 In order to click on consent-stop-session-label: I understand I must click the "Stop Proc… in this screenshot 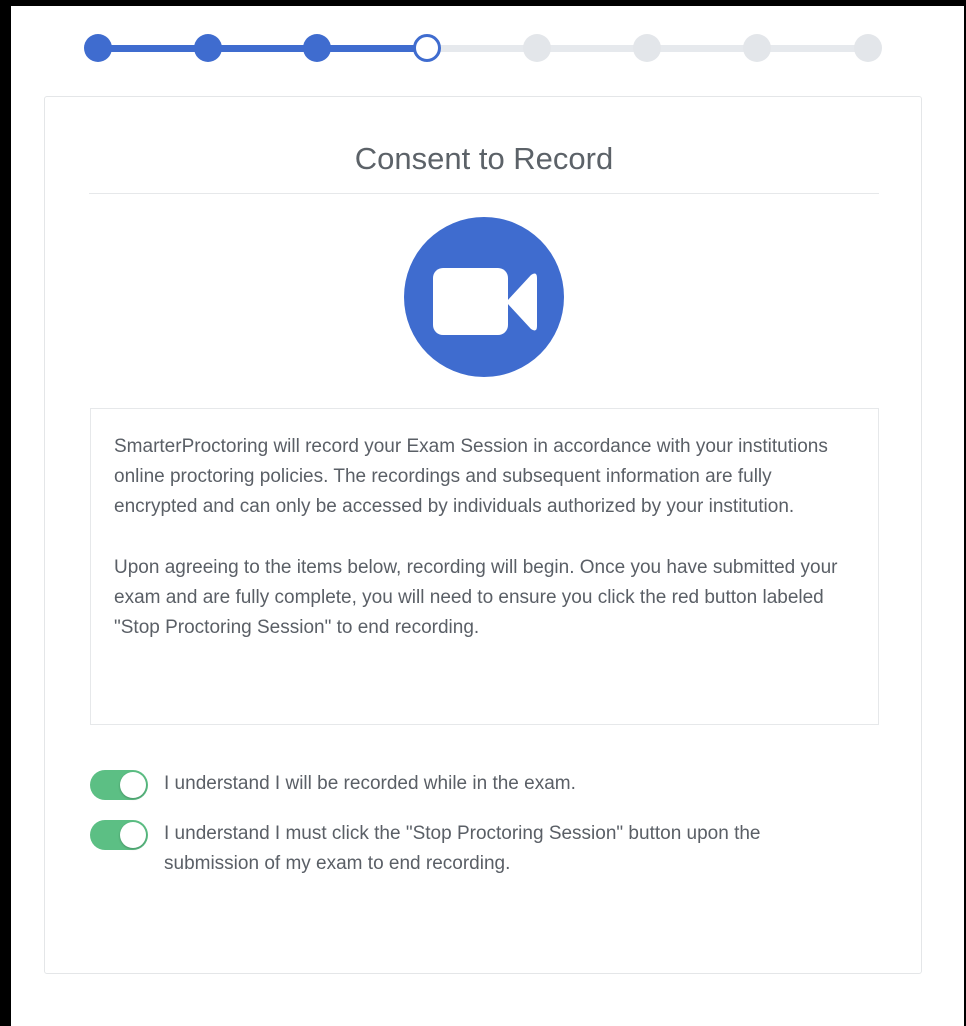, I will do `click(462, 848)`.